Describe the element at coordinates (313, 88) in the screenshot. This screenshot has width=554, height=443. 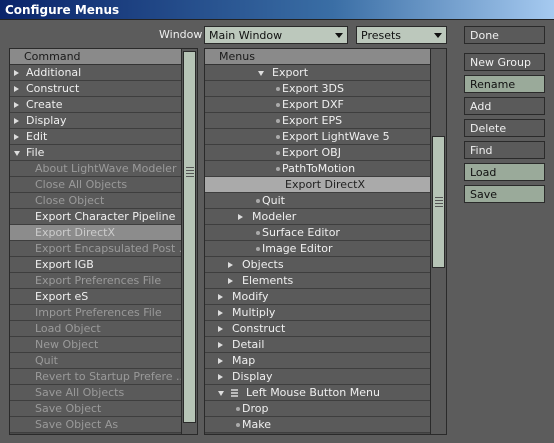
I see `menu-node-label: Export 3DS` at that location.